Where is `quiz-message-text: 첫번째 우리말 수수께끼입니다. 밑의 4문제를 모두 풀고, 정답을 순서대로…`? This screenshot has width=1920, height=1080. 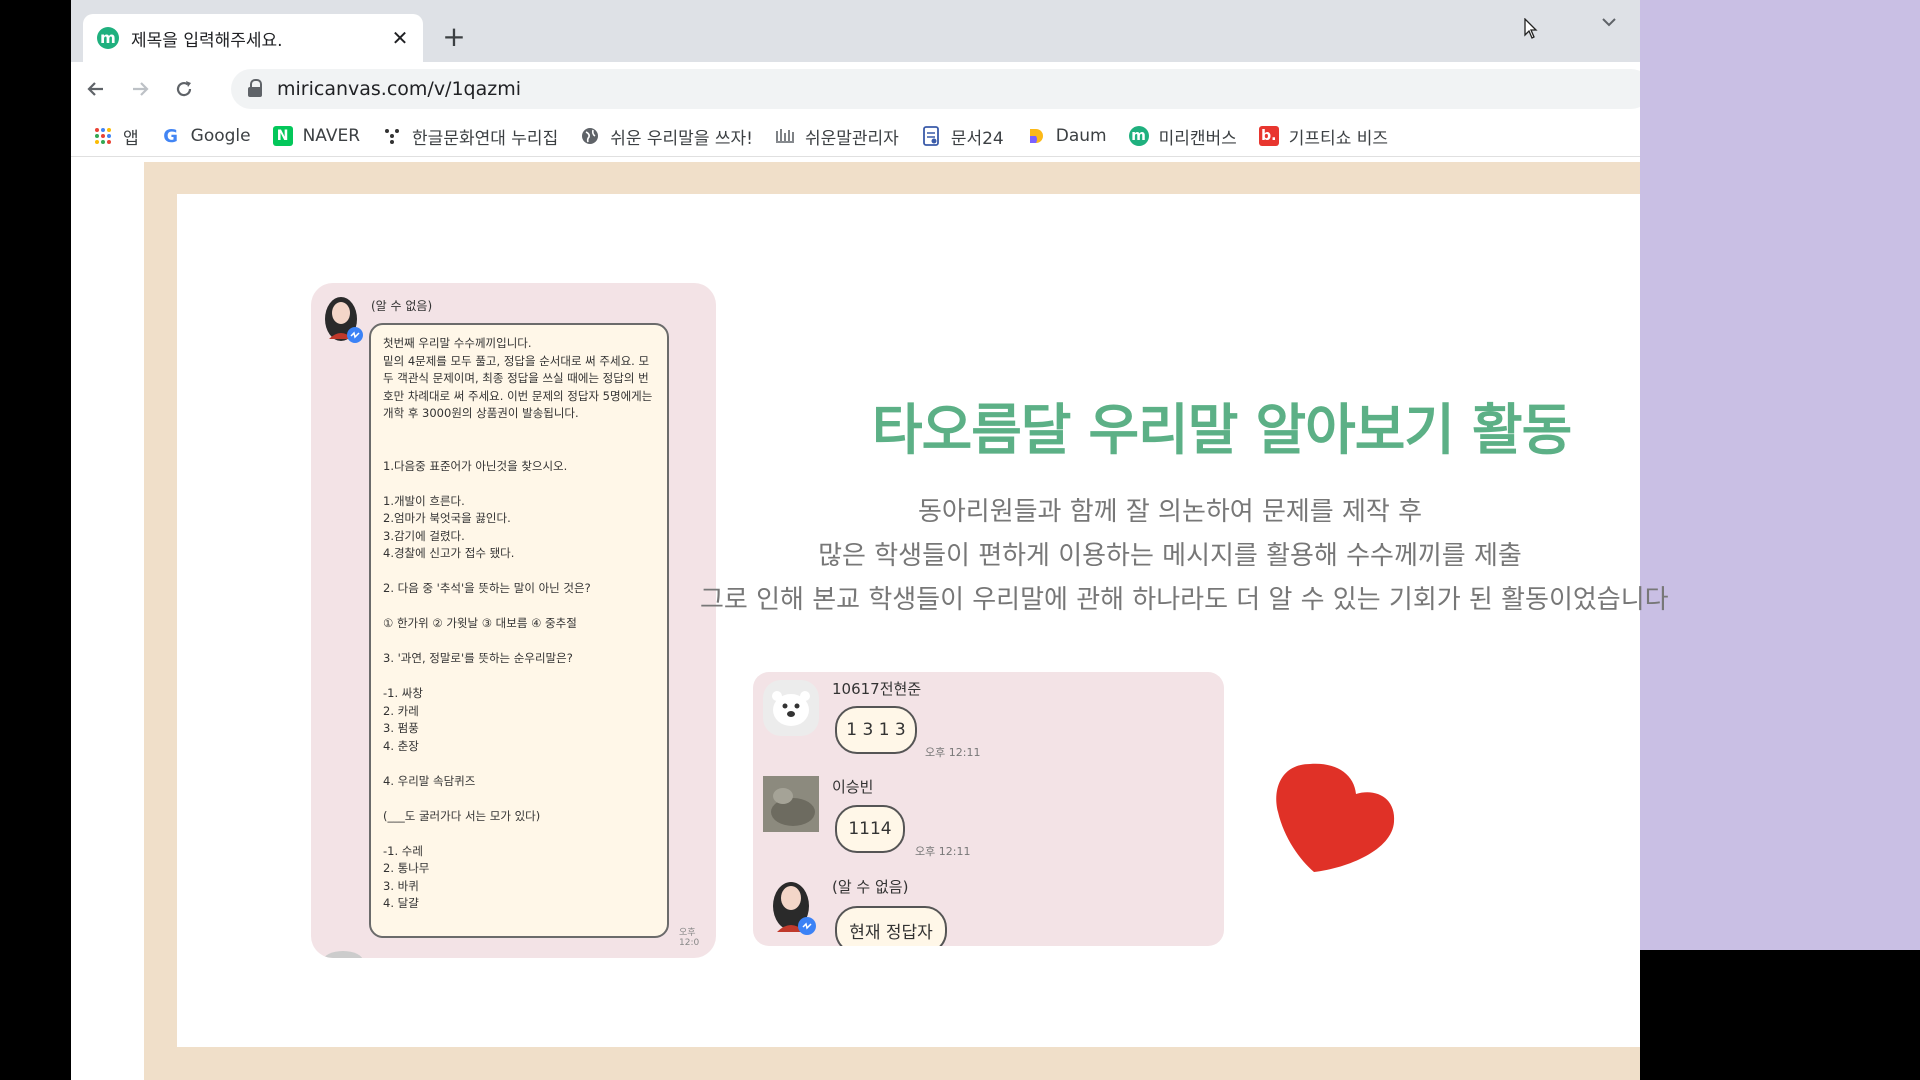
quiz-message-text: 첫번째 우리말 수수께끼입니다. 밑의 4문제를 모두 풀고, 정답을 순서대로… is located at coordinates (518, 623).